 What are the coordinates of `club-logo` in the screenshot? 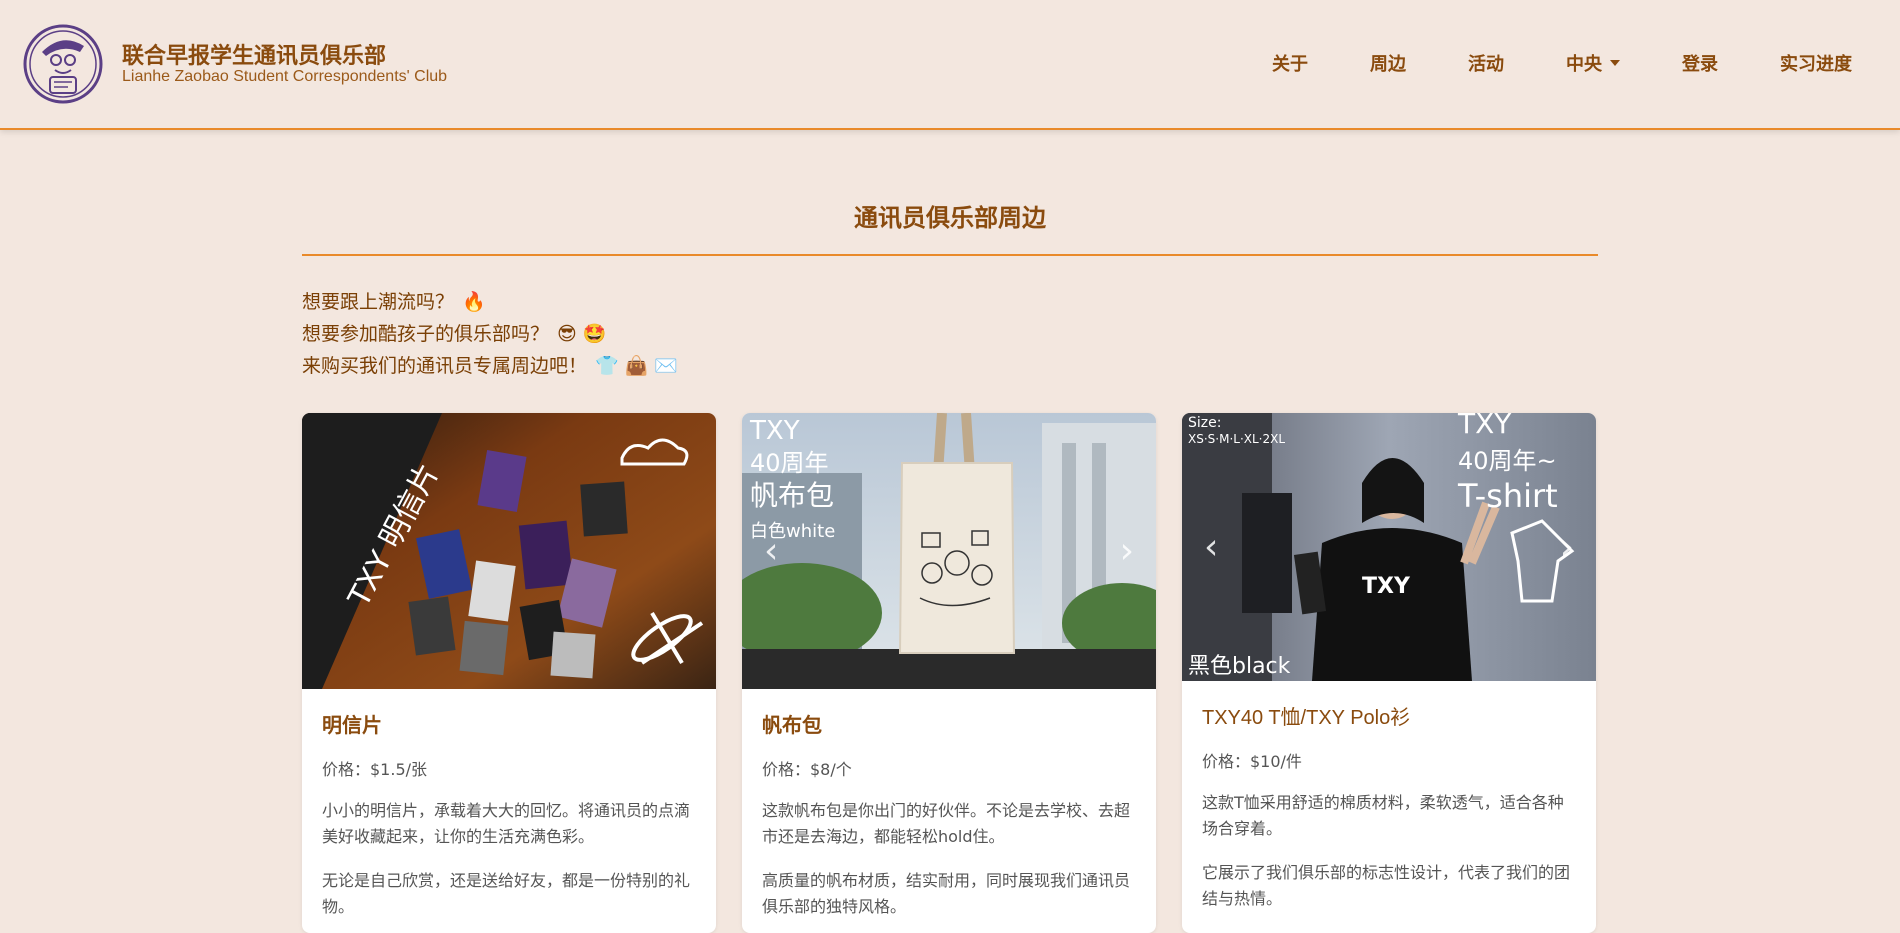 It's located at (63, 64).